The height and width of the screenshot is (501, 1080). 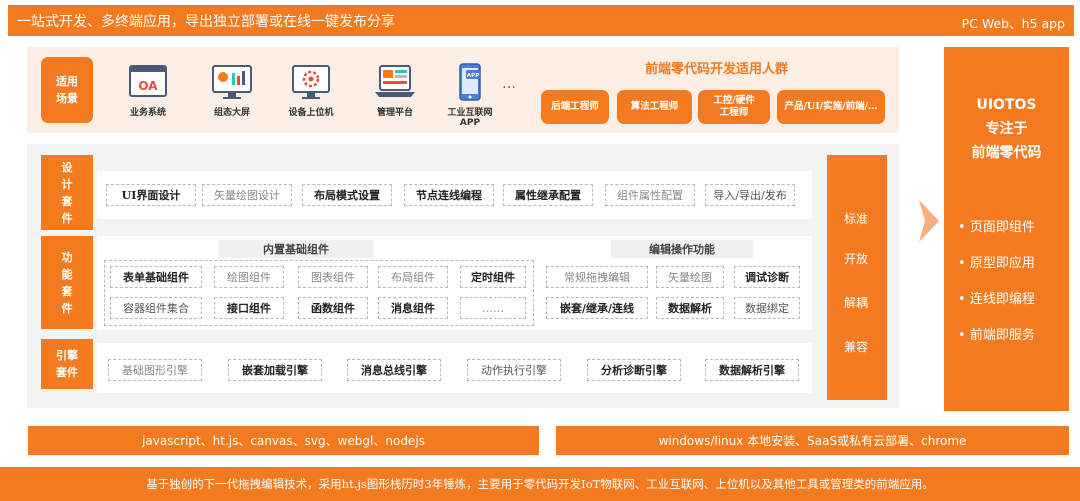 I want to click on builtin-component-4: 布局组件, so click(x=413, y=277).